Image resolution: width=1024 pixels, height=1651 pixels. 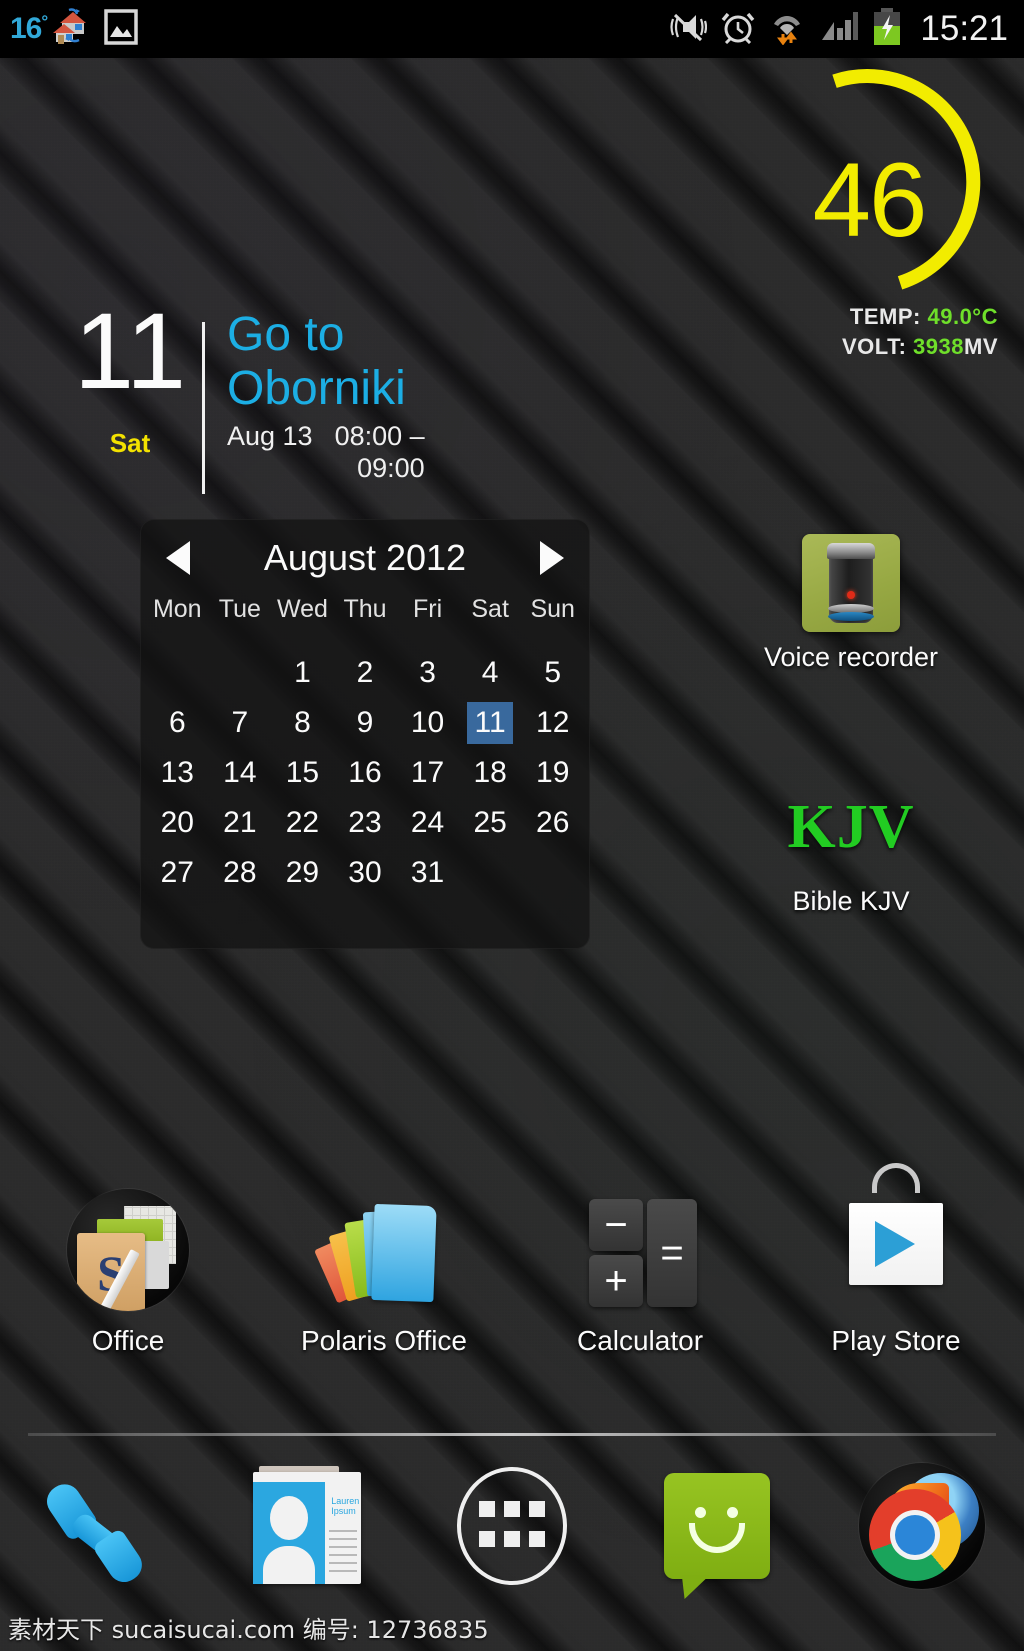 What do you see at coordinates (640, 1340) in the screenshot?
I see `app-label: Calculator` at bounding box center [640, 1340].